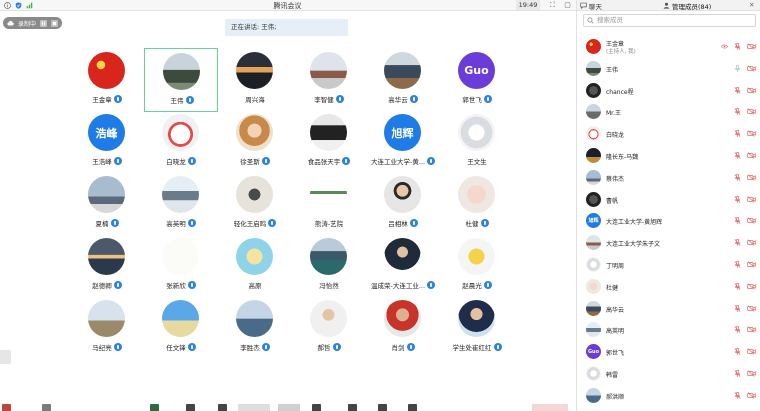 The width and height of the screenshot is (760, 411). I want to click on member-row: 王伟, so click(668, 69).